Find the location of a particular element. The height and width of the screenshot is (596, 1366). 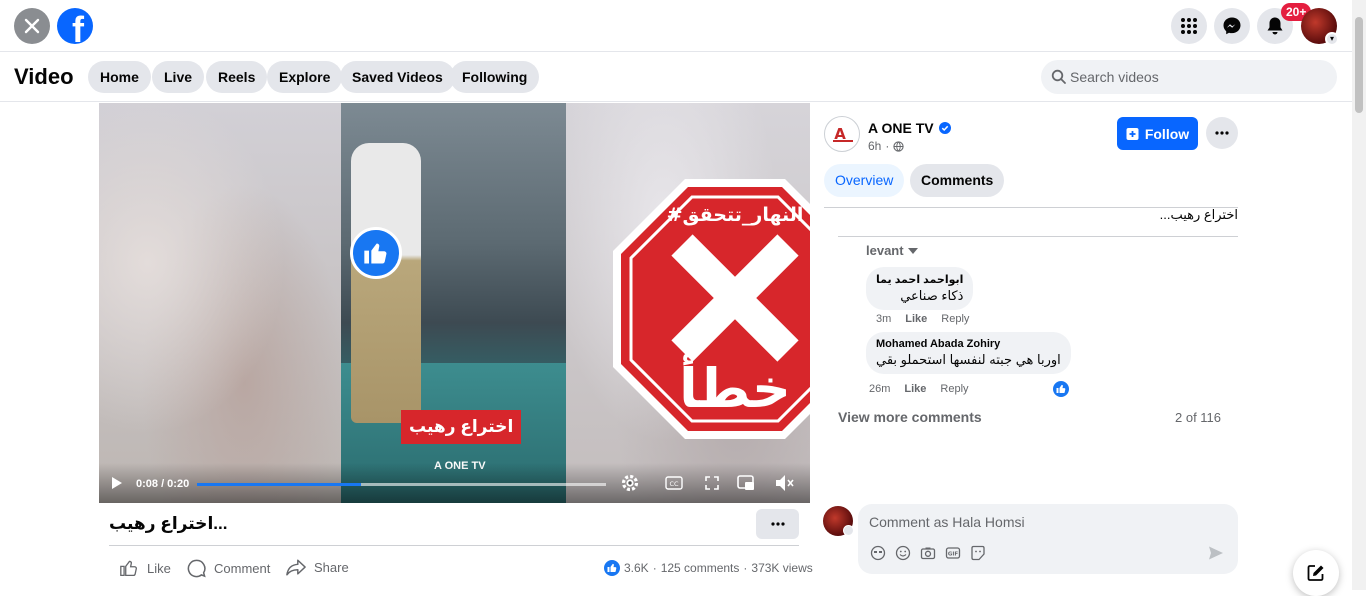

sort-label: levant is located at coordinates (885, 250).